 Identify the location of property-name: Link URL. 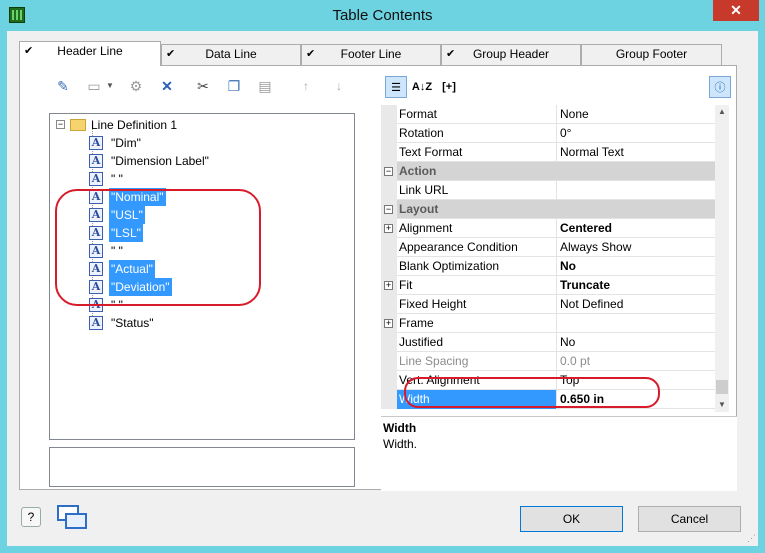
(477, 190).